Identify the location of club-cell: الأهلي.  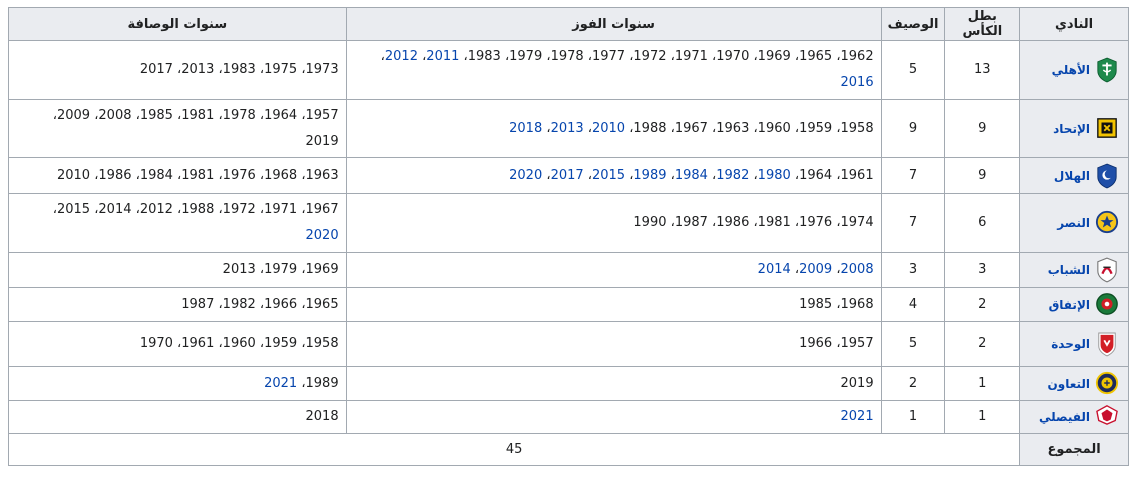
(1074, 70).